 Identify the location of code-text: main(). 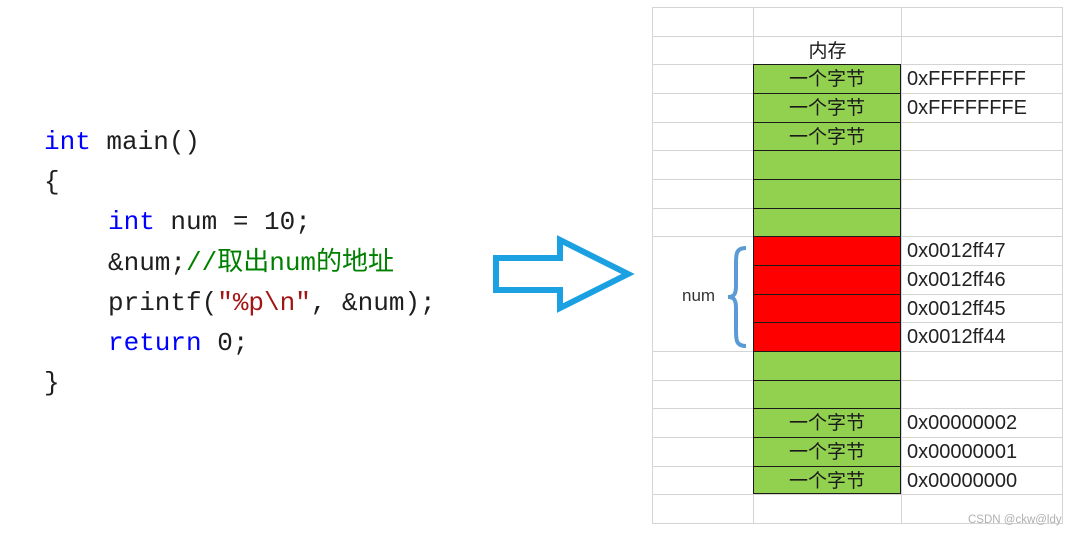
(145, 142).